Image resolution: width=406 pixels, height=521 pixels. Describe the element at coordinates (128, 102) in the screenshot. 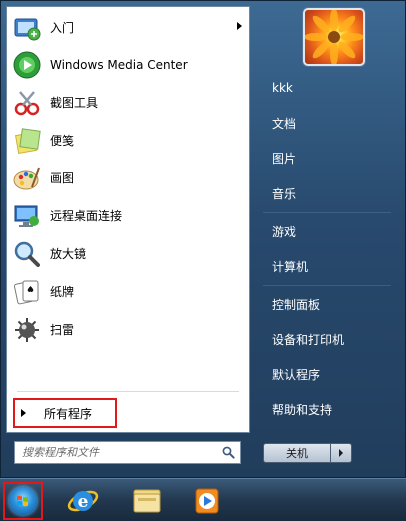

I see `program-snipping-tool: 截图工具` at that location.